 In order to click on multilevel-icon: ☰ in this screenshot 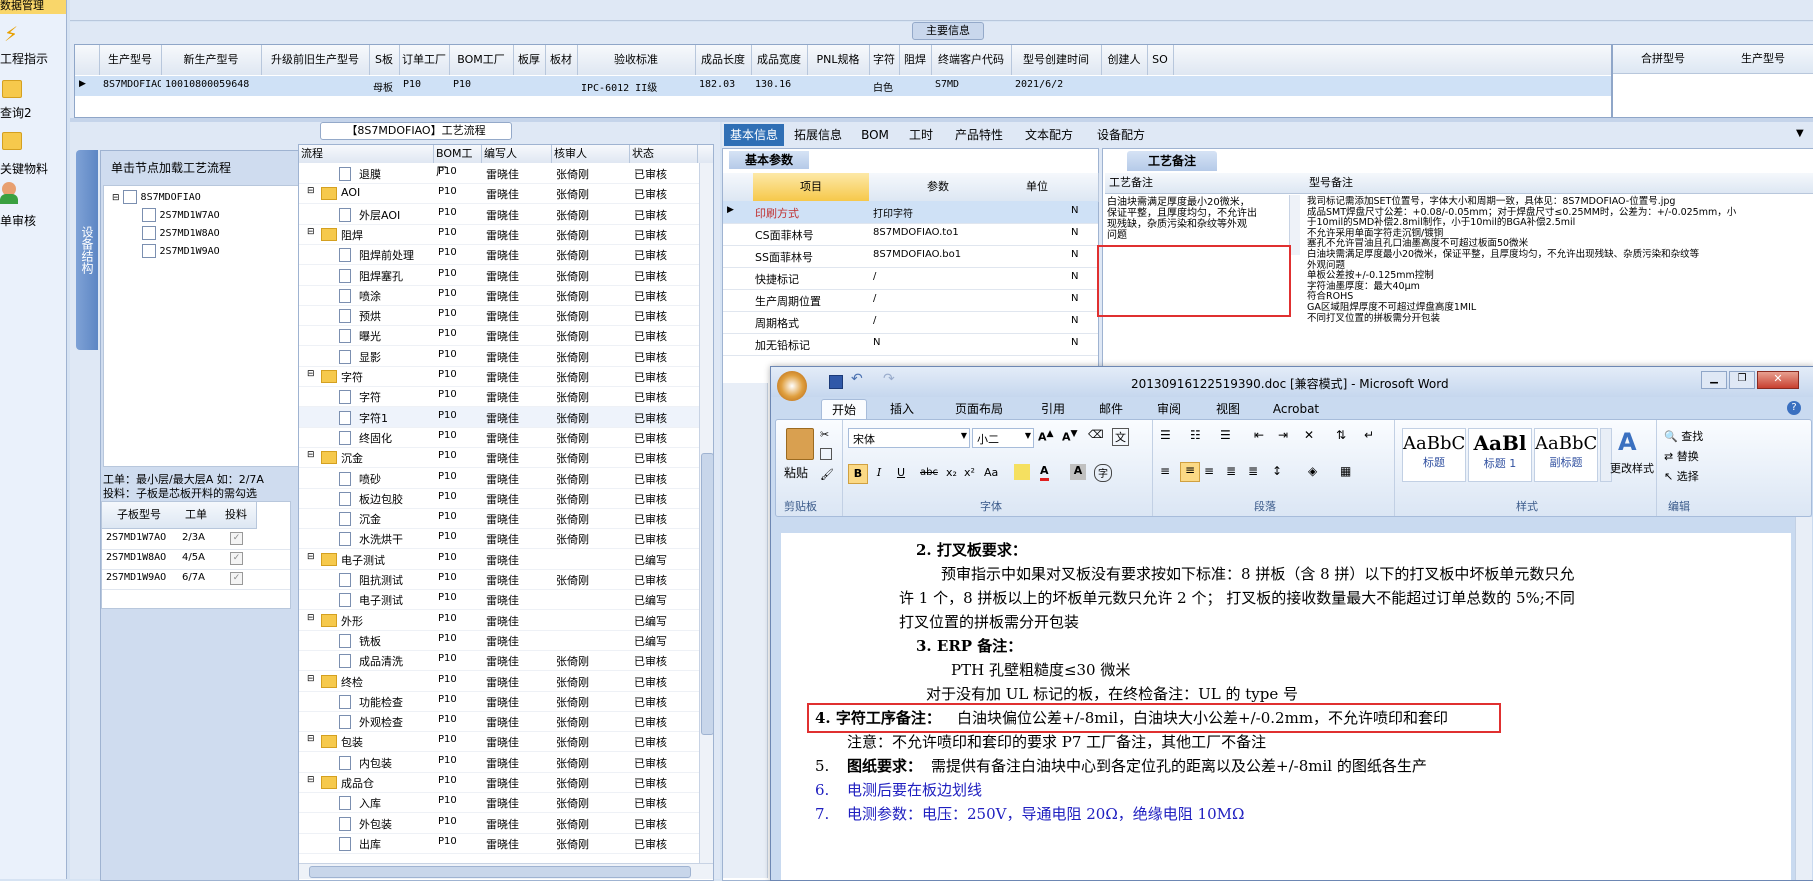, I will do `click(1225, 435)`.